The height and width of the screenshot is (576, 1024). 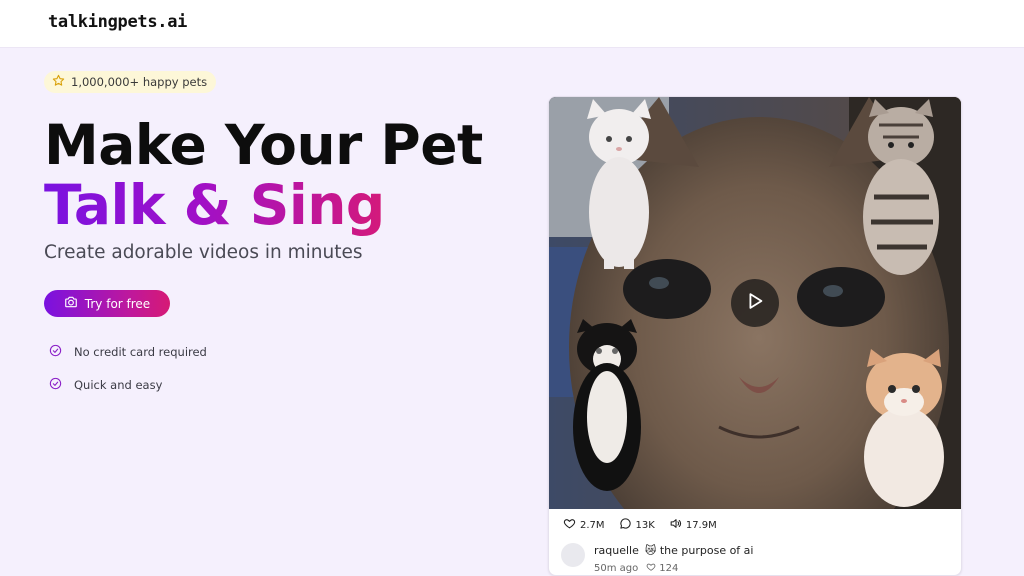 I want to click on happy-pets-badge: 1,000,000+ happy pets, so click(x=130, y=82).